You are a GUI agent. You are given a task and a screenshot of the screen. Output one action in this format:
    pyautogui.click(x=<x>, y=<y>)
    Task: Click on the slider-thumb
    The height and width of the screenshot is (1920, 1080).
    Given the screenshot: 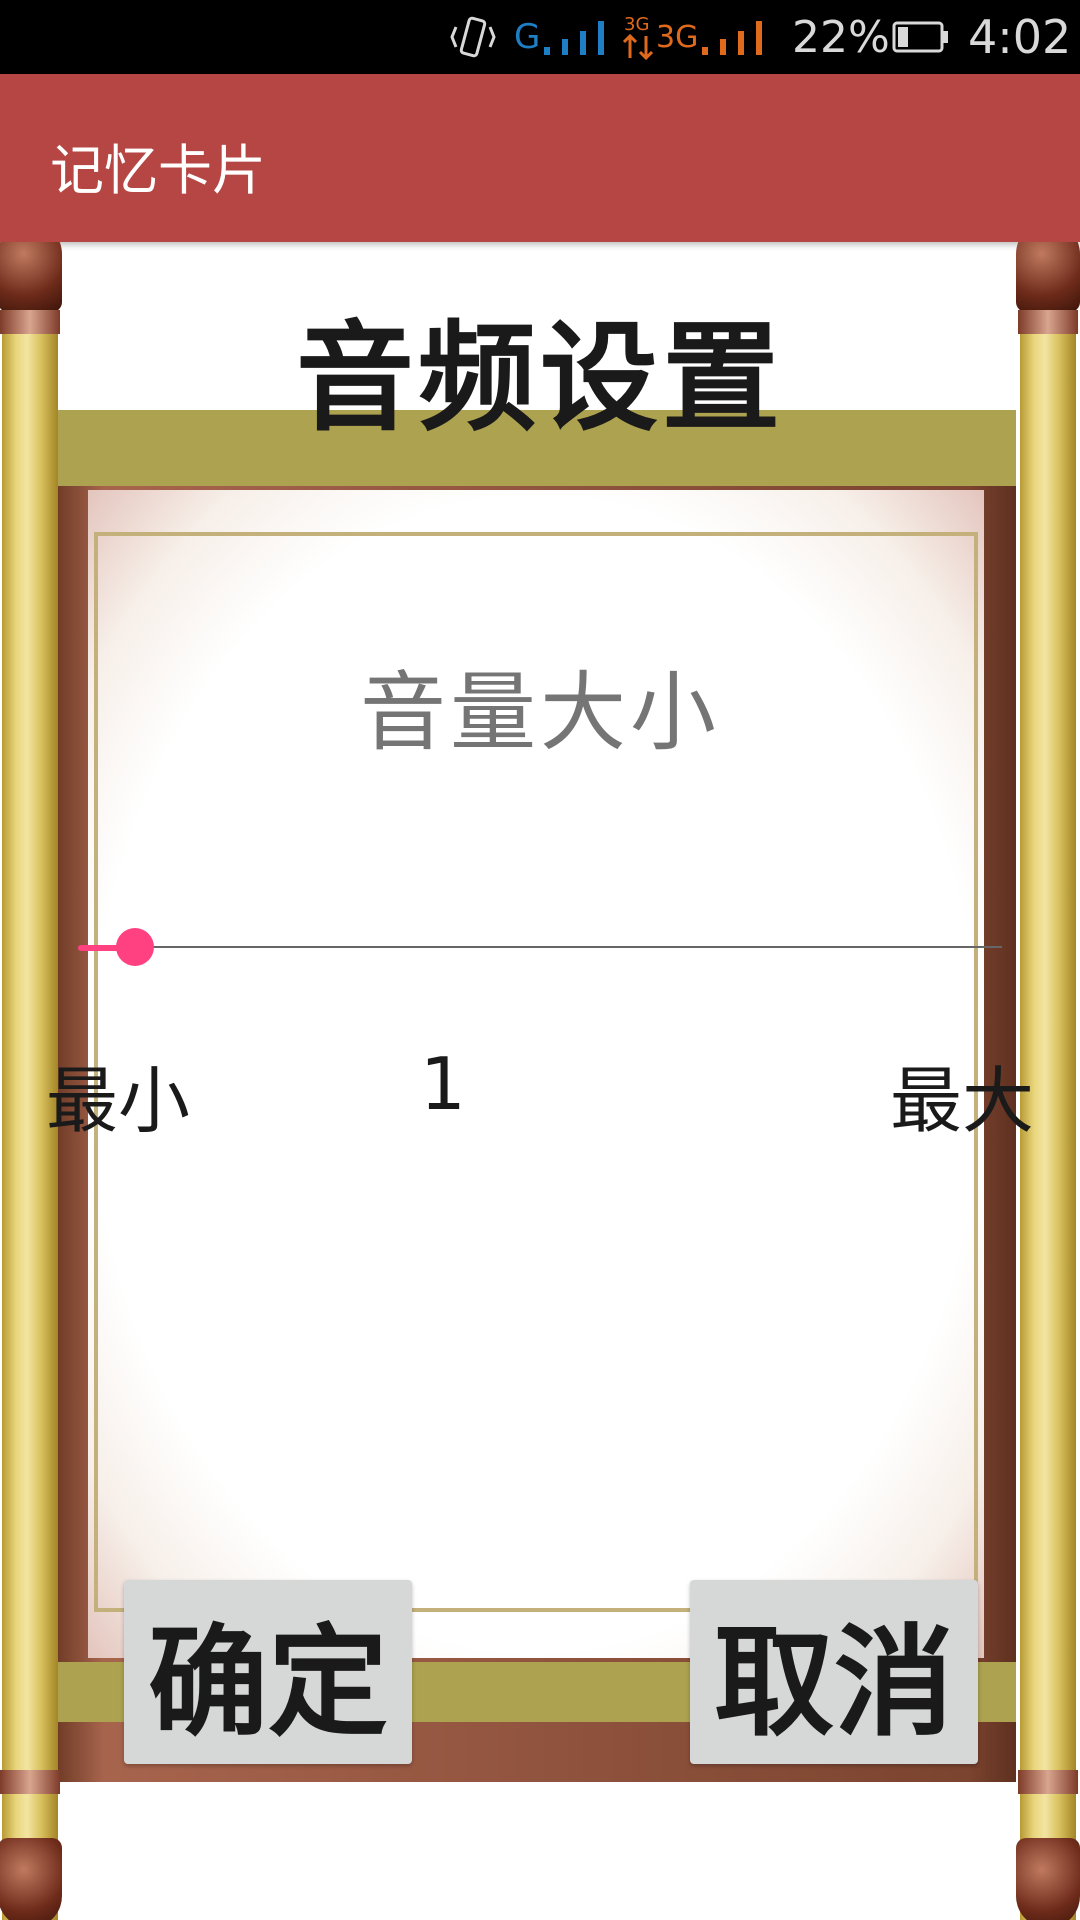 What is the action you would take?
    pyautogui.click(x=135, y=947)
    